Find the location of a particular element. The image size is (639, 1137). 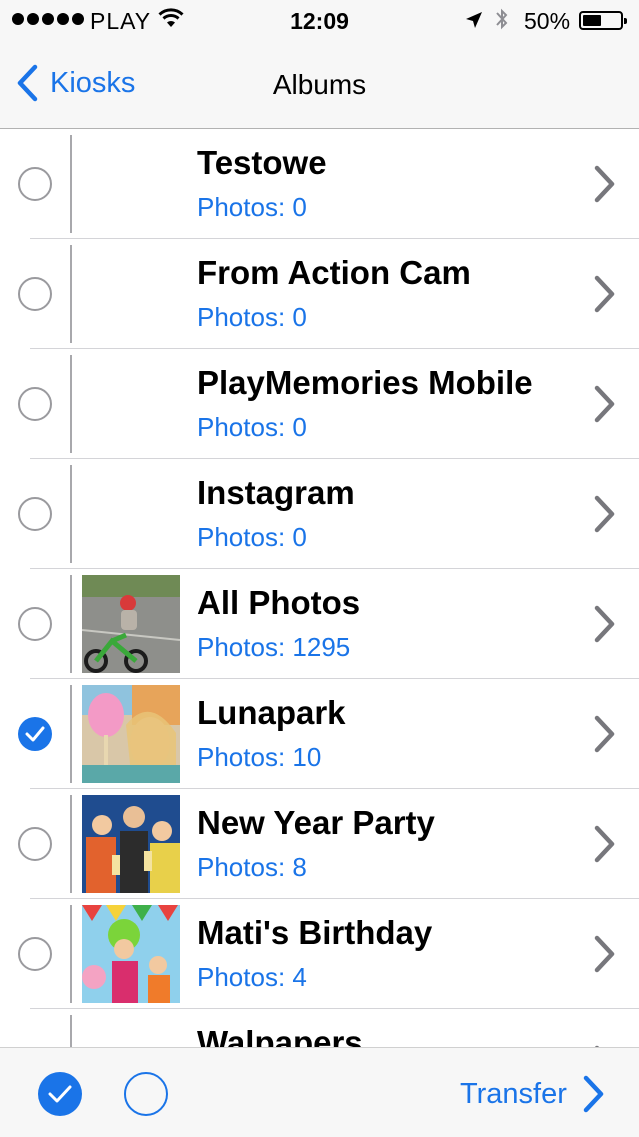

album-row: Instagram Photos: 0 is located at coordinates (319, 514).